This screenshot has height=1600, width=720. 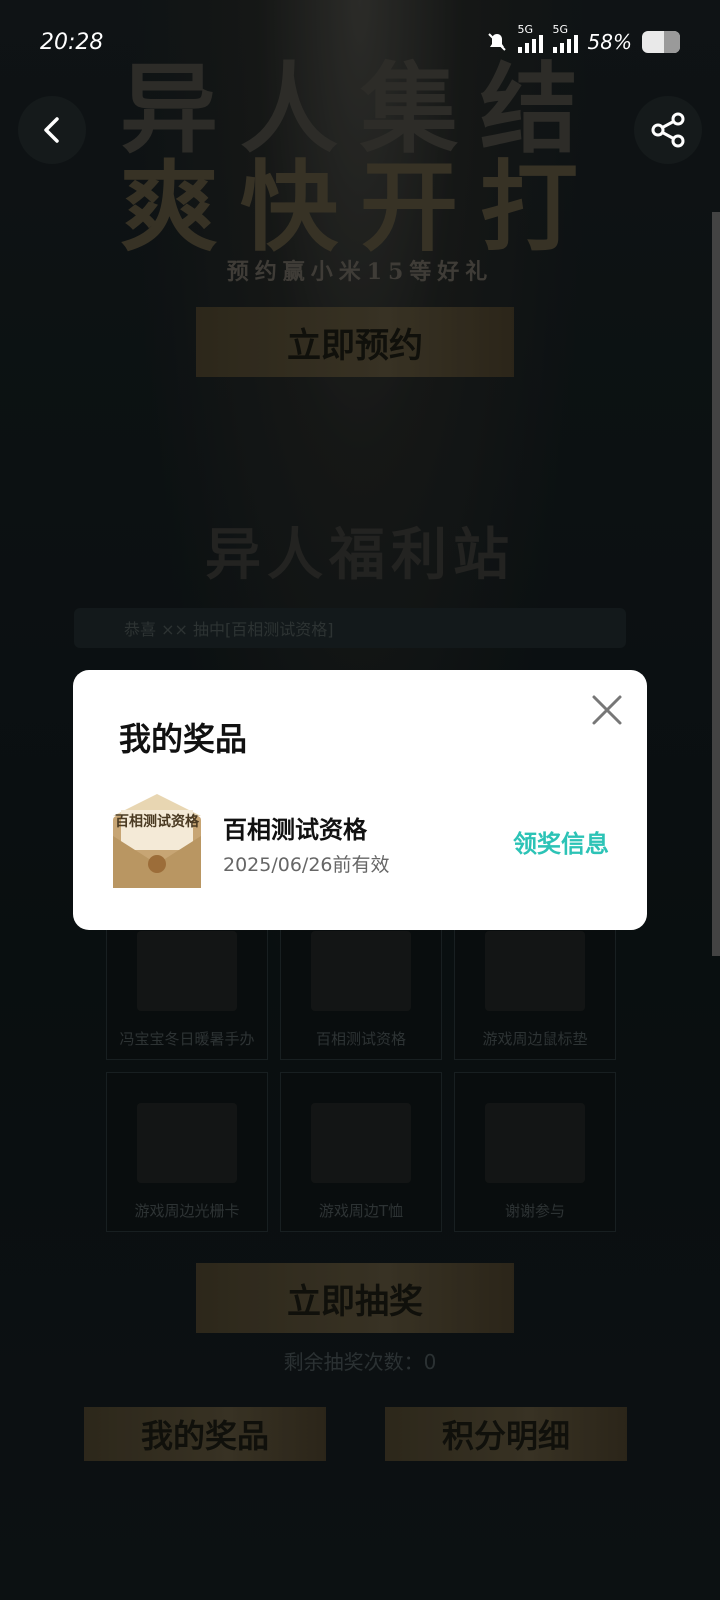 What do you see at coordinates (306, 865) in the screenshot?
I see `prize-valid-date: 2025/06/26前有效` at bounding box center [306, 865].